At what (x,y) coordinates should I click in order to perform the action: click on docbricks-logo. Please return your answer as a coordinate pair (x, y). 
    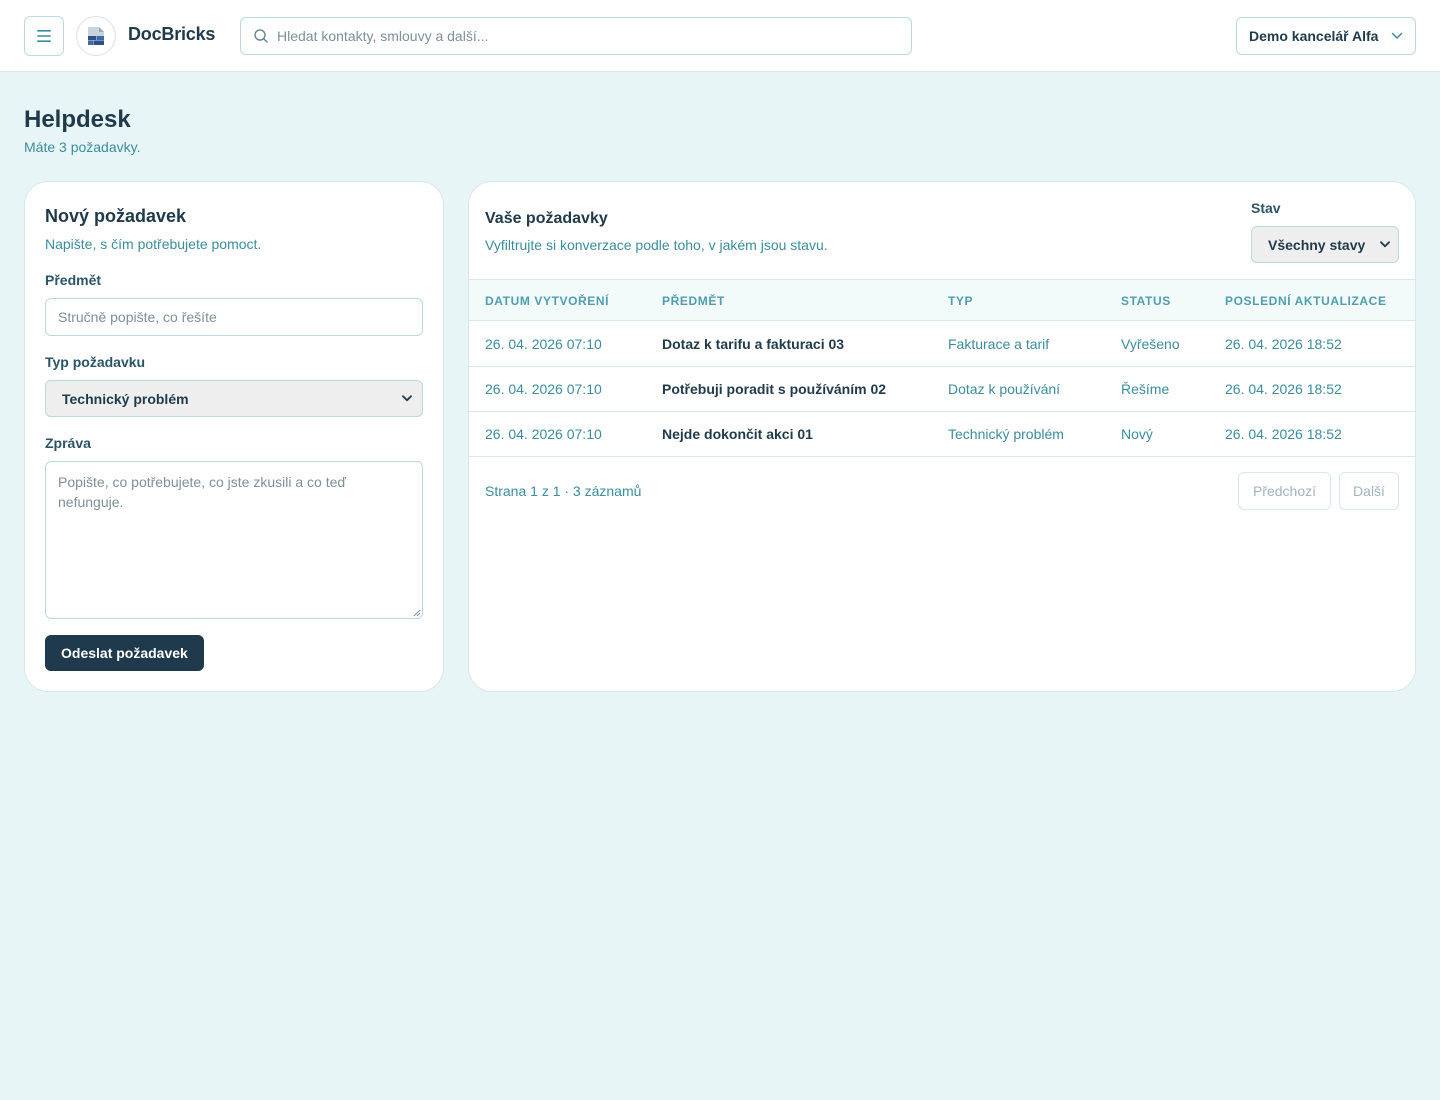
    Looking at the image, I should click on (96, 36).